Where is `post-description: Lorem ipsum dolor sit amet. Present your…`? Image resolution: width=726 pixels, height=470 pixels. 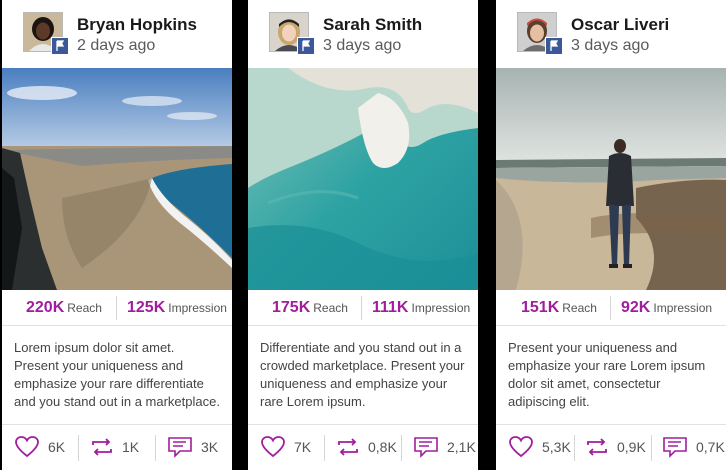 post-description: Lorem ipsum dolor sit amet. Present your… is located at coordinates (117, 374).